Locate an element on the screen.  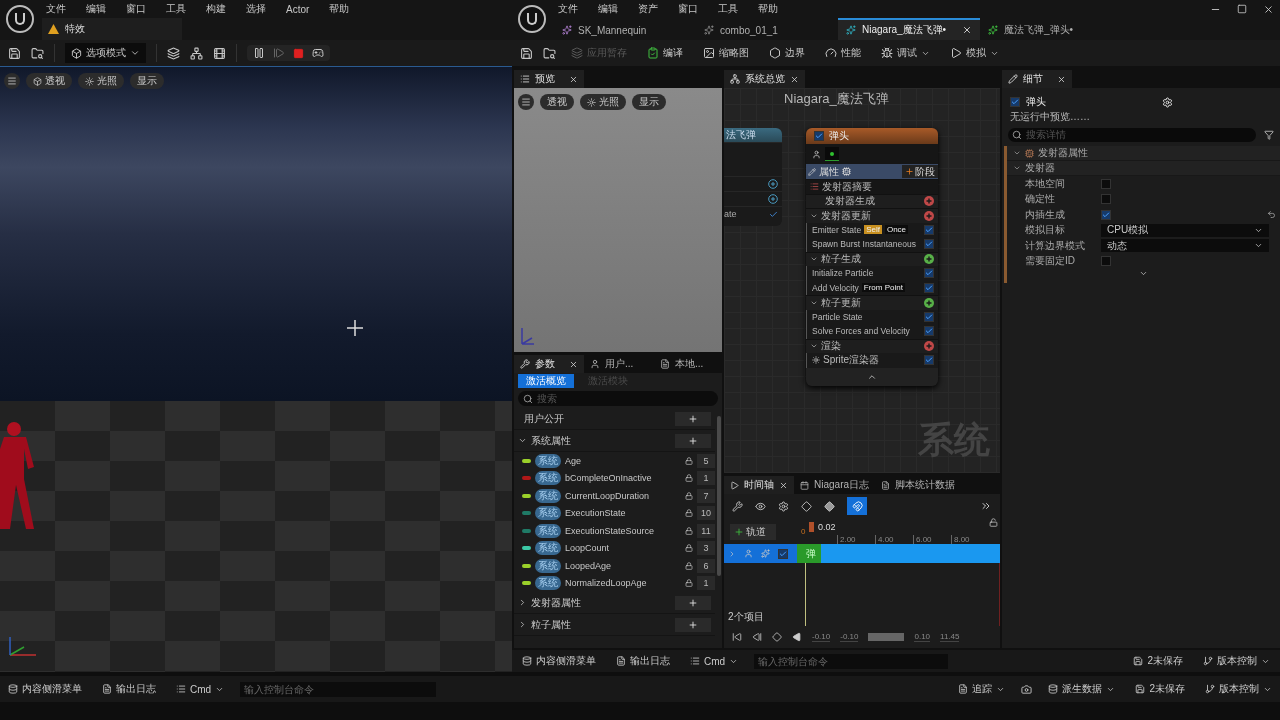
trace-button: 追踪 is located at coordinates (982, 689).